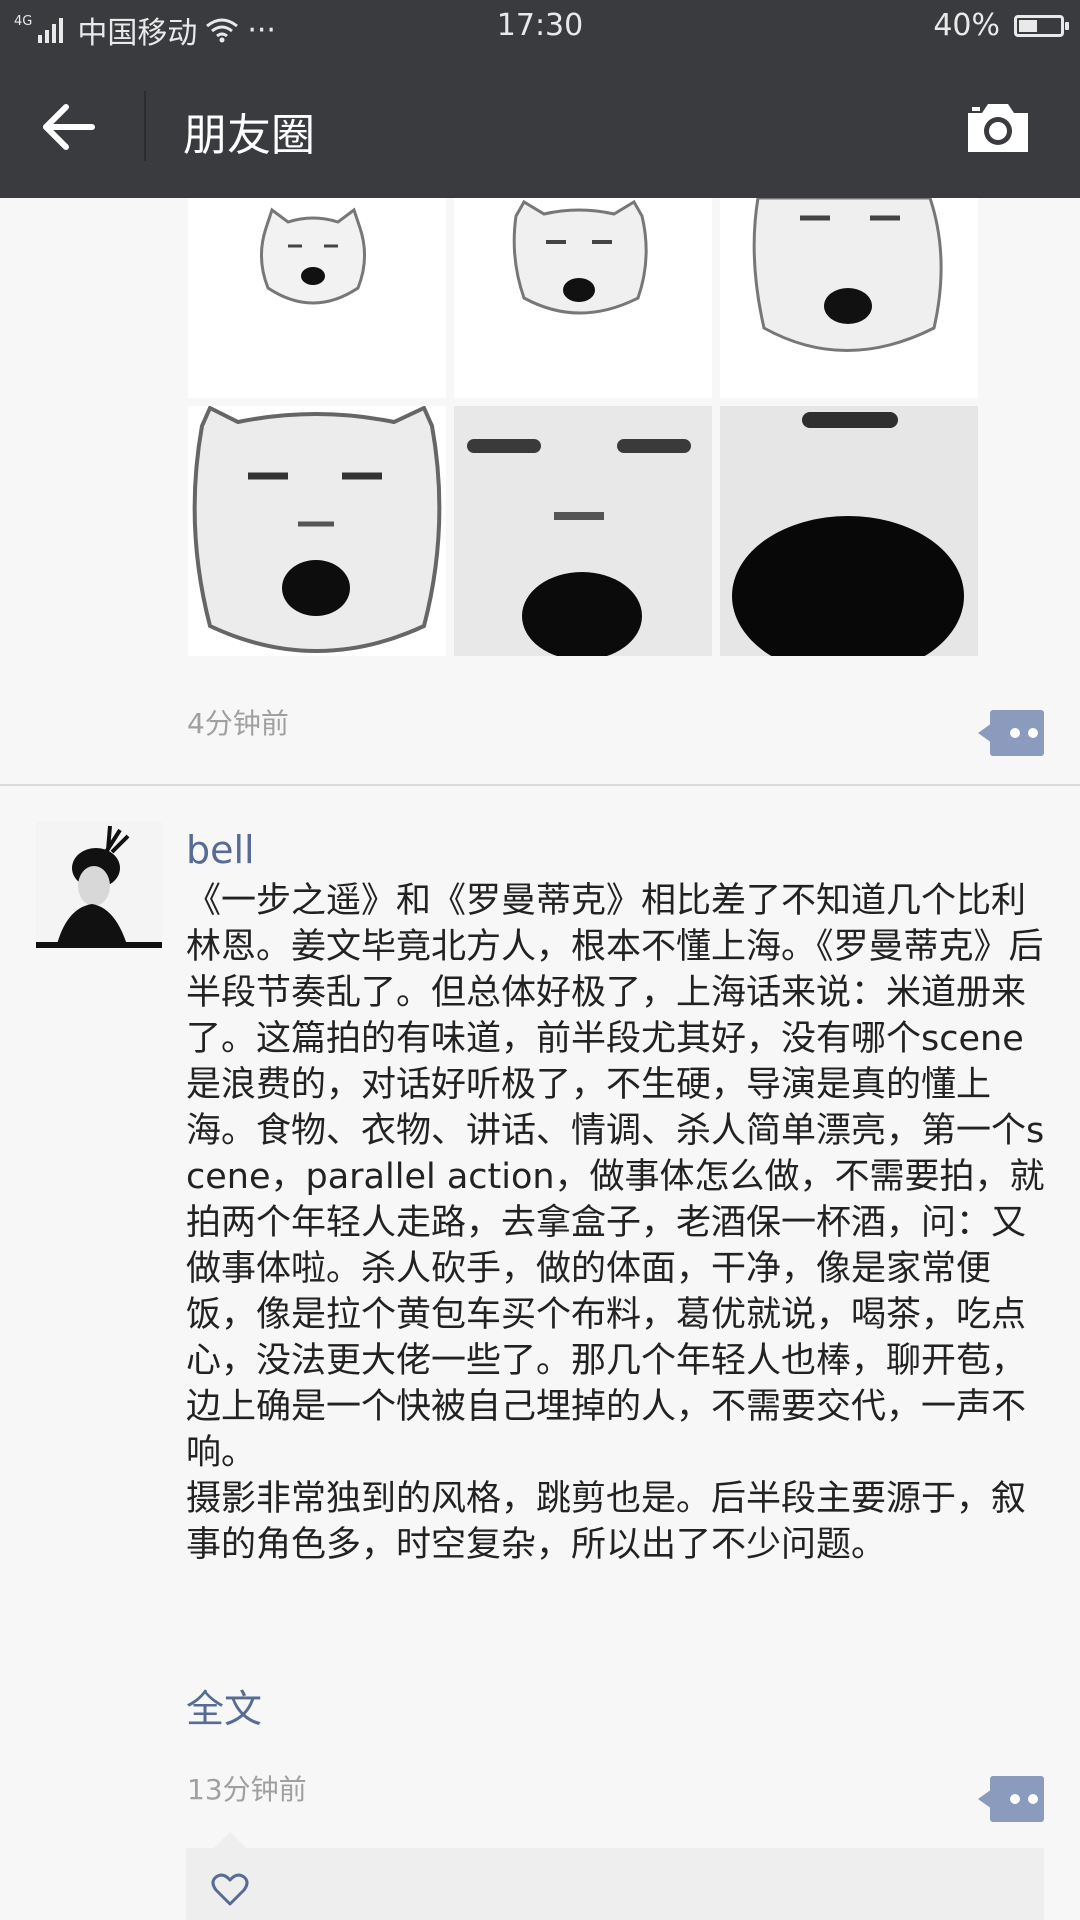 The width and height of the screenshot is (1080, 1920). Describe the element at coordinates (70, 127) in the screenshot. I see `back-arrow-icon` at that location.